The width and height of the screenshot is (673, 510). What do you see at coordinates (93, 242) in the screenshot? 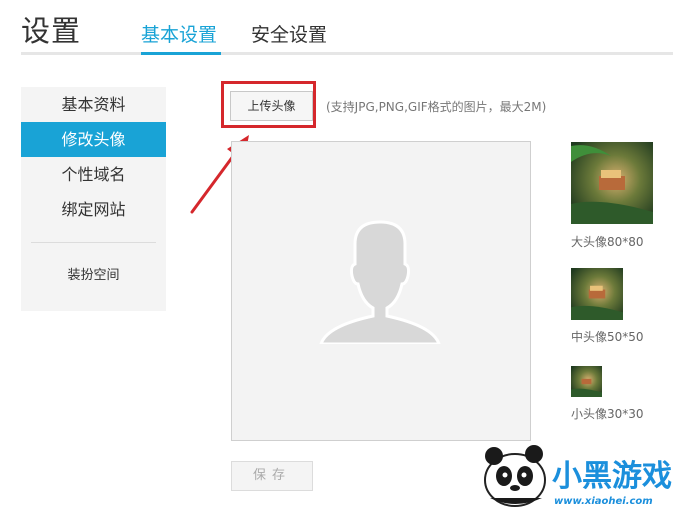
I see `sidebar-divider` at bounding box center [93, 242].